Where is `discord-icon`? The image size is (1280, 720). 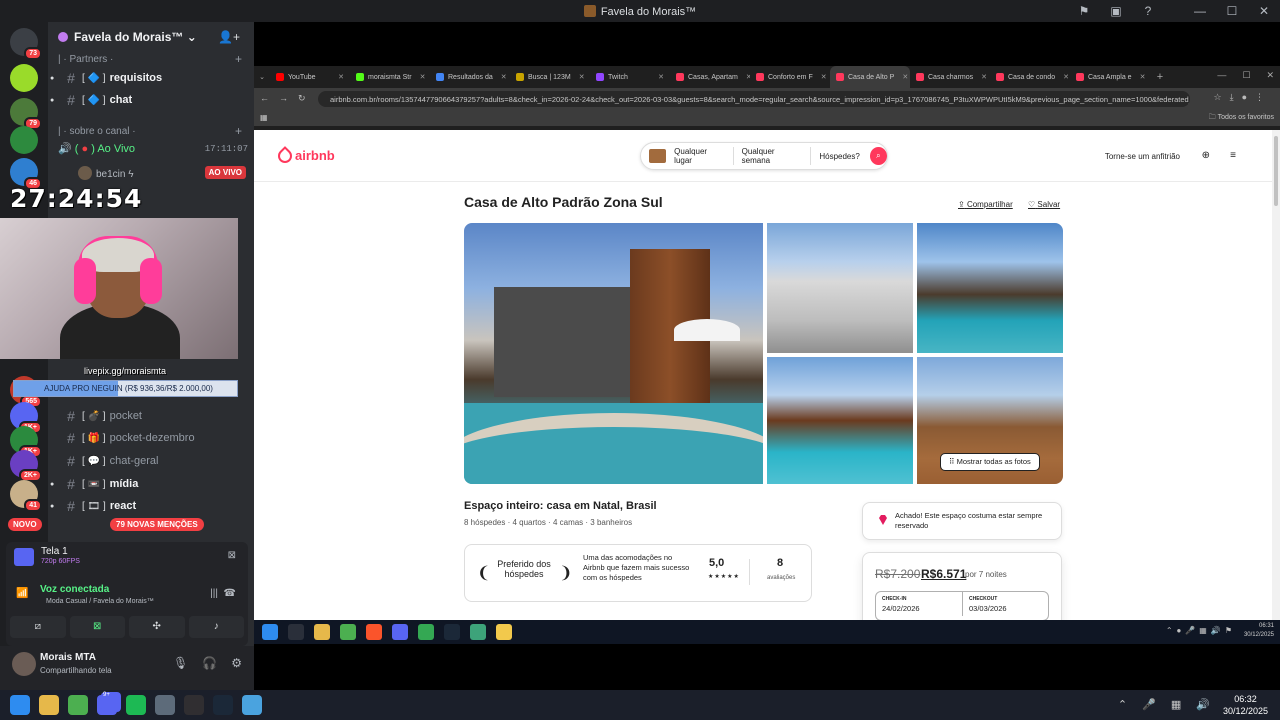
discord-icon is located at coordinates (400, 632).